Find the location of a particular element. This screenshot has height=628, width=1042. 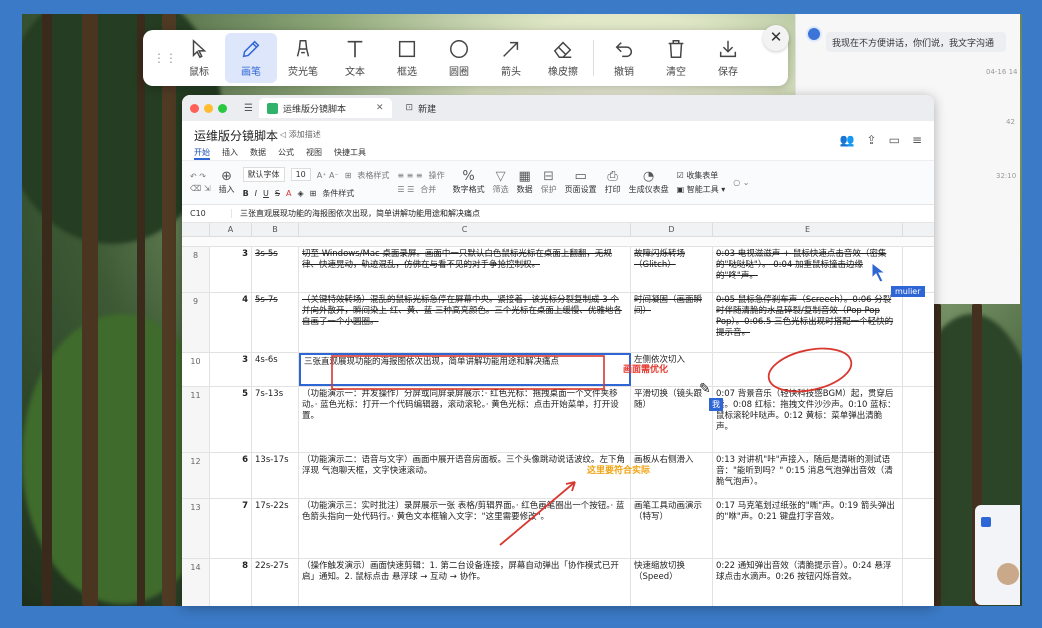

close-icon: ✕ is located at coordinates (380, 108).